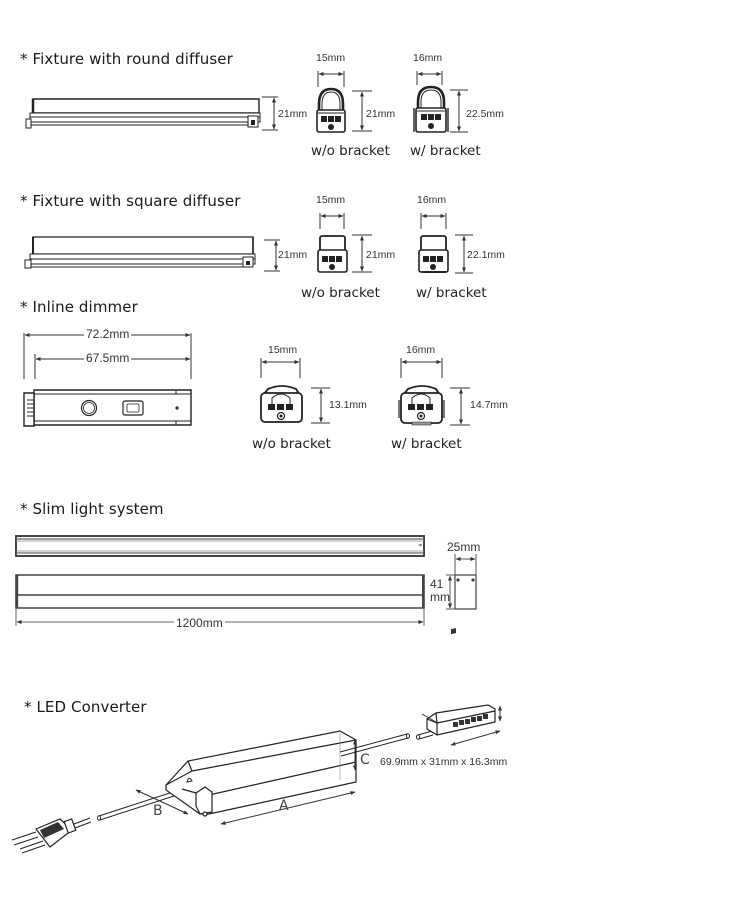  What do you see at coordinates (126, 59) in the screenshot?
I see `round-diffuser-heading: * Fixture with round diffuser` at bounding box center [126, 59].